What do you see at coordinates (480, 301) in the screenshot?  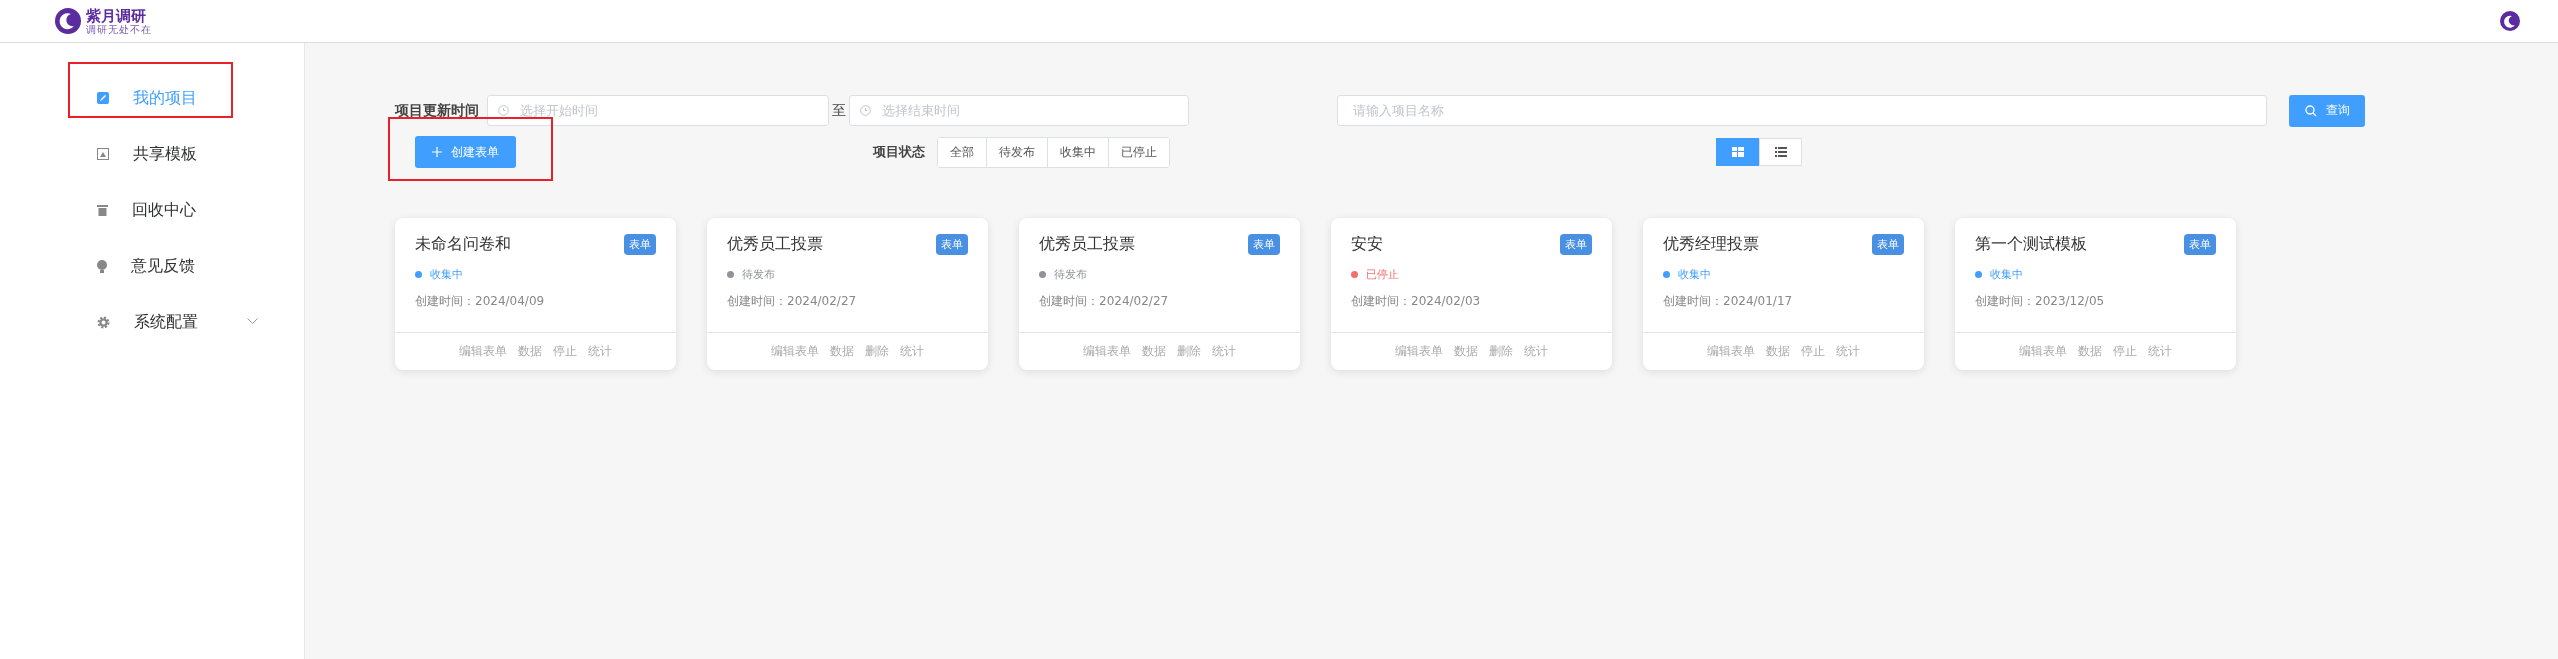 I see `created-time: 创建时间：2024/04/09` at bounding box center [480, 301].